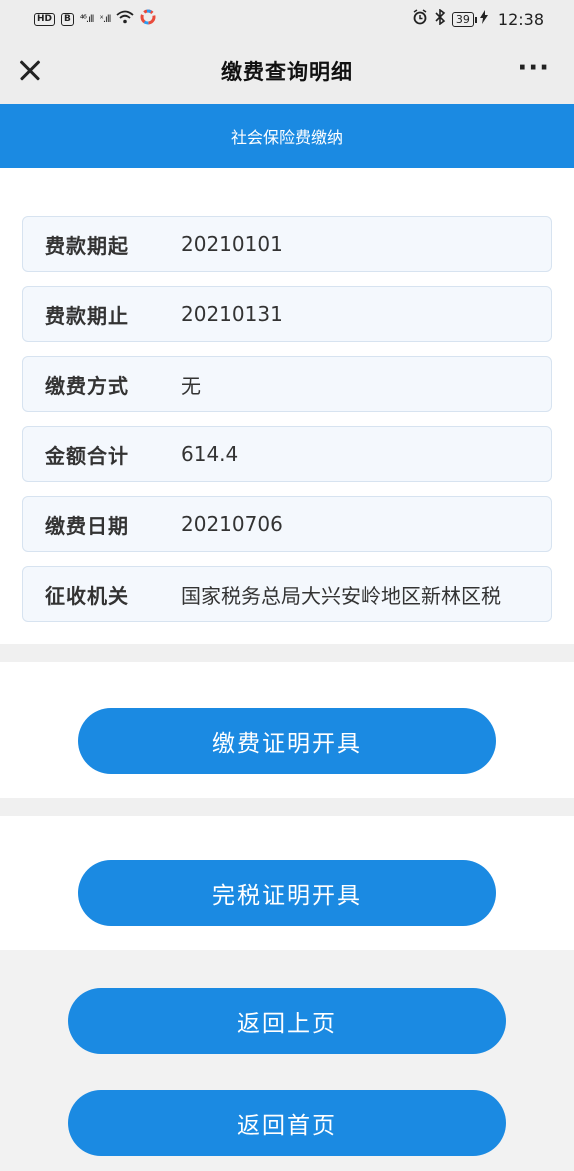 This screenshot has width=574, height=1171. What do you see at coordinates (533, 68) in the screenshot?
I see `more-options-button: ···` at bounding box center [533, 68].